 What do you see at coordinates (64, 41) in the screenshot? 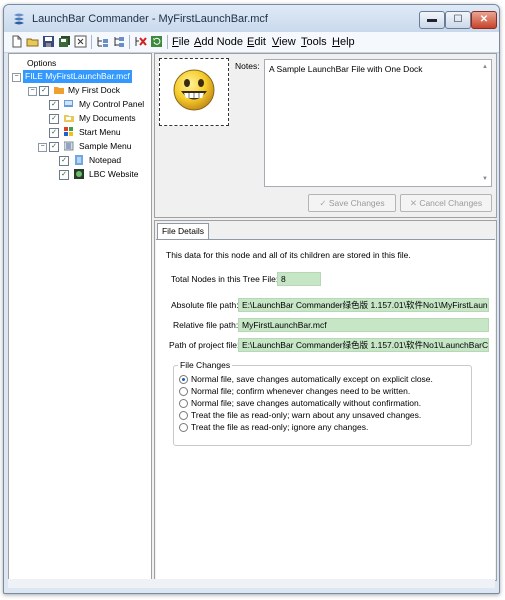
I see `save-all-icon` at bounding box center [64, 41].